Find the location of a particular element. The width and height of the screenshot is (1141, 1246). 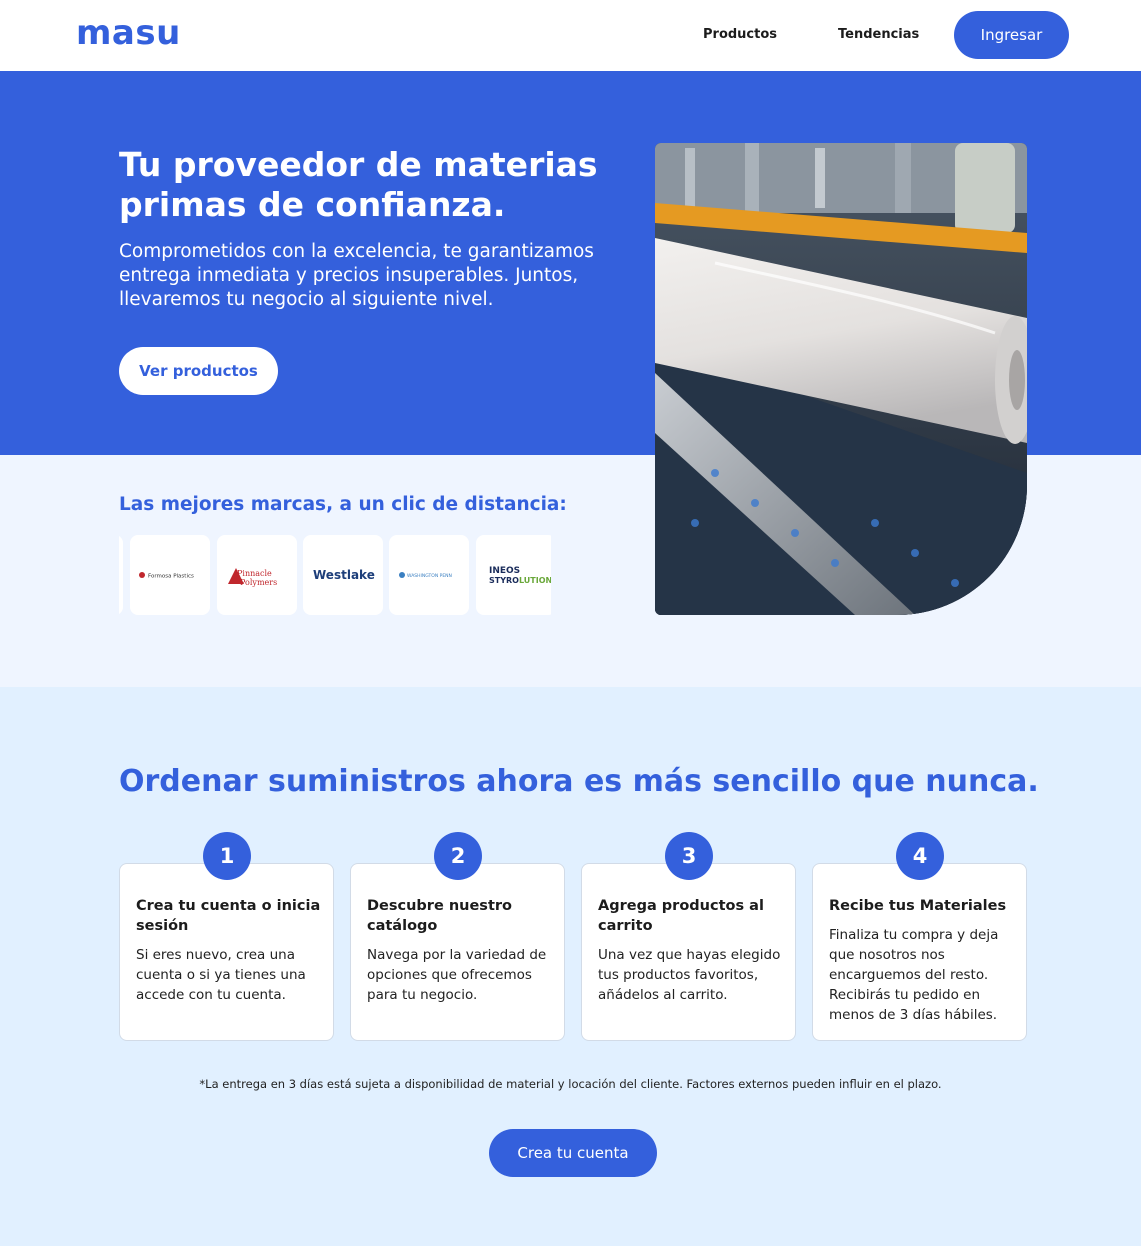

brand-logo-washington-penn: WASHINGTON PENN is located at coordinates (429, 575).